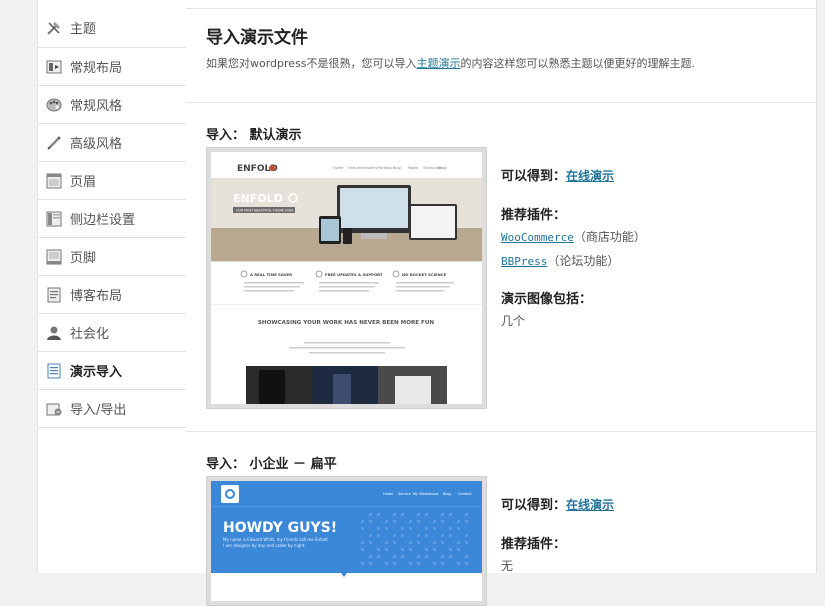 Image resolution: width=825 pixels, height=606 pixels. What do you see at coordinates (258, 198) in the screenshot?
I see `thumb-hero-logo: ENFOLD` at bounding box center [258, 198].